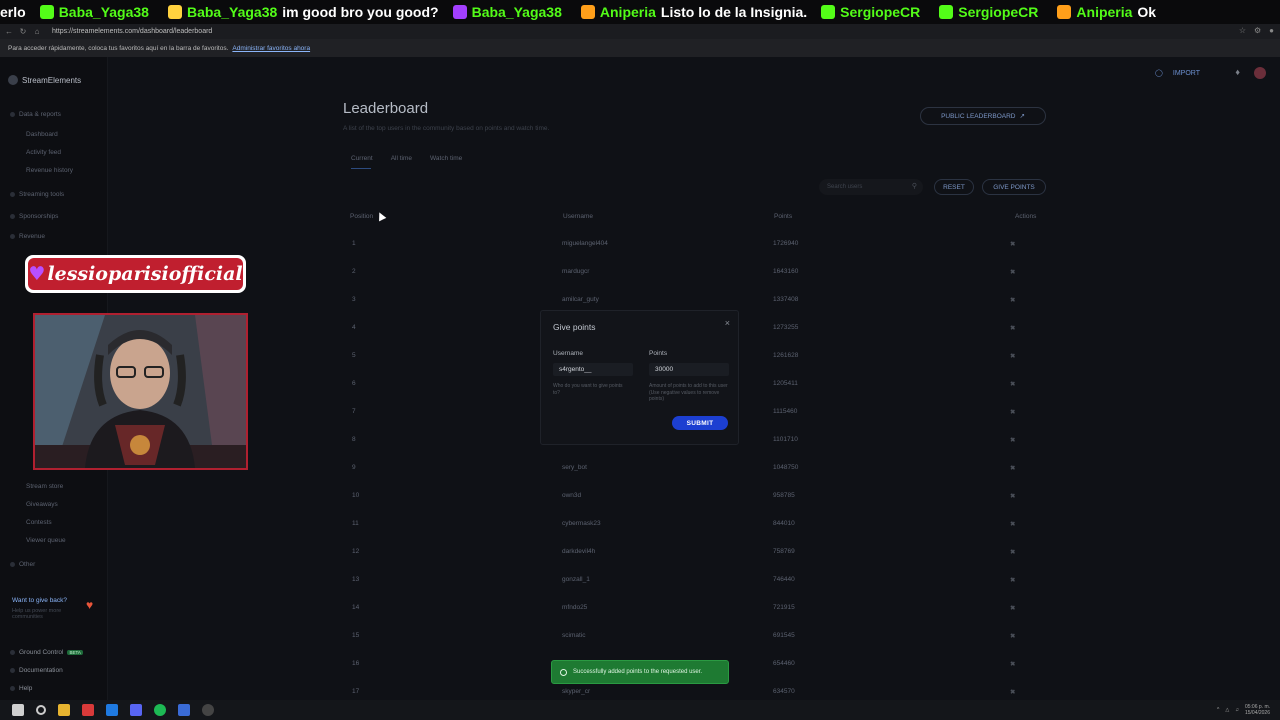  I want to click on giveback-title: Want to give back?, so click(39, 600).